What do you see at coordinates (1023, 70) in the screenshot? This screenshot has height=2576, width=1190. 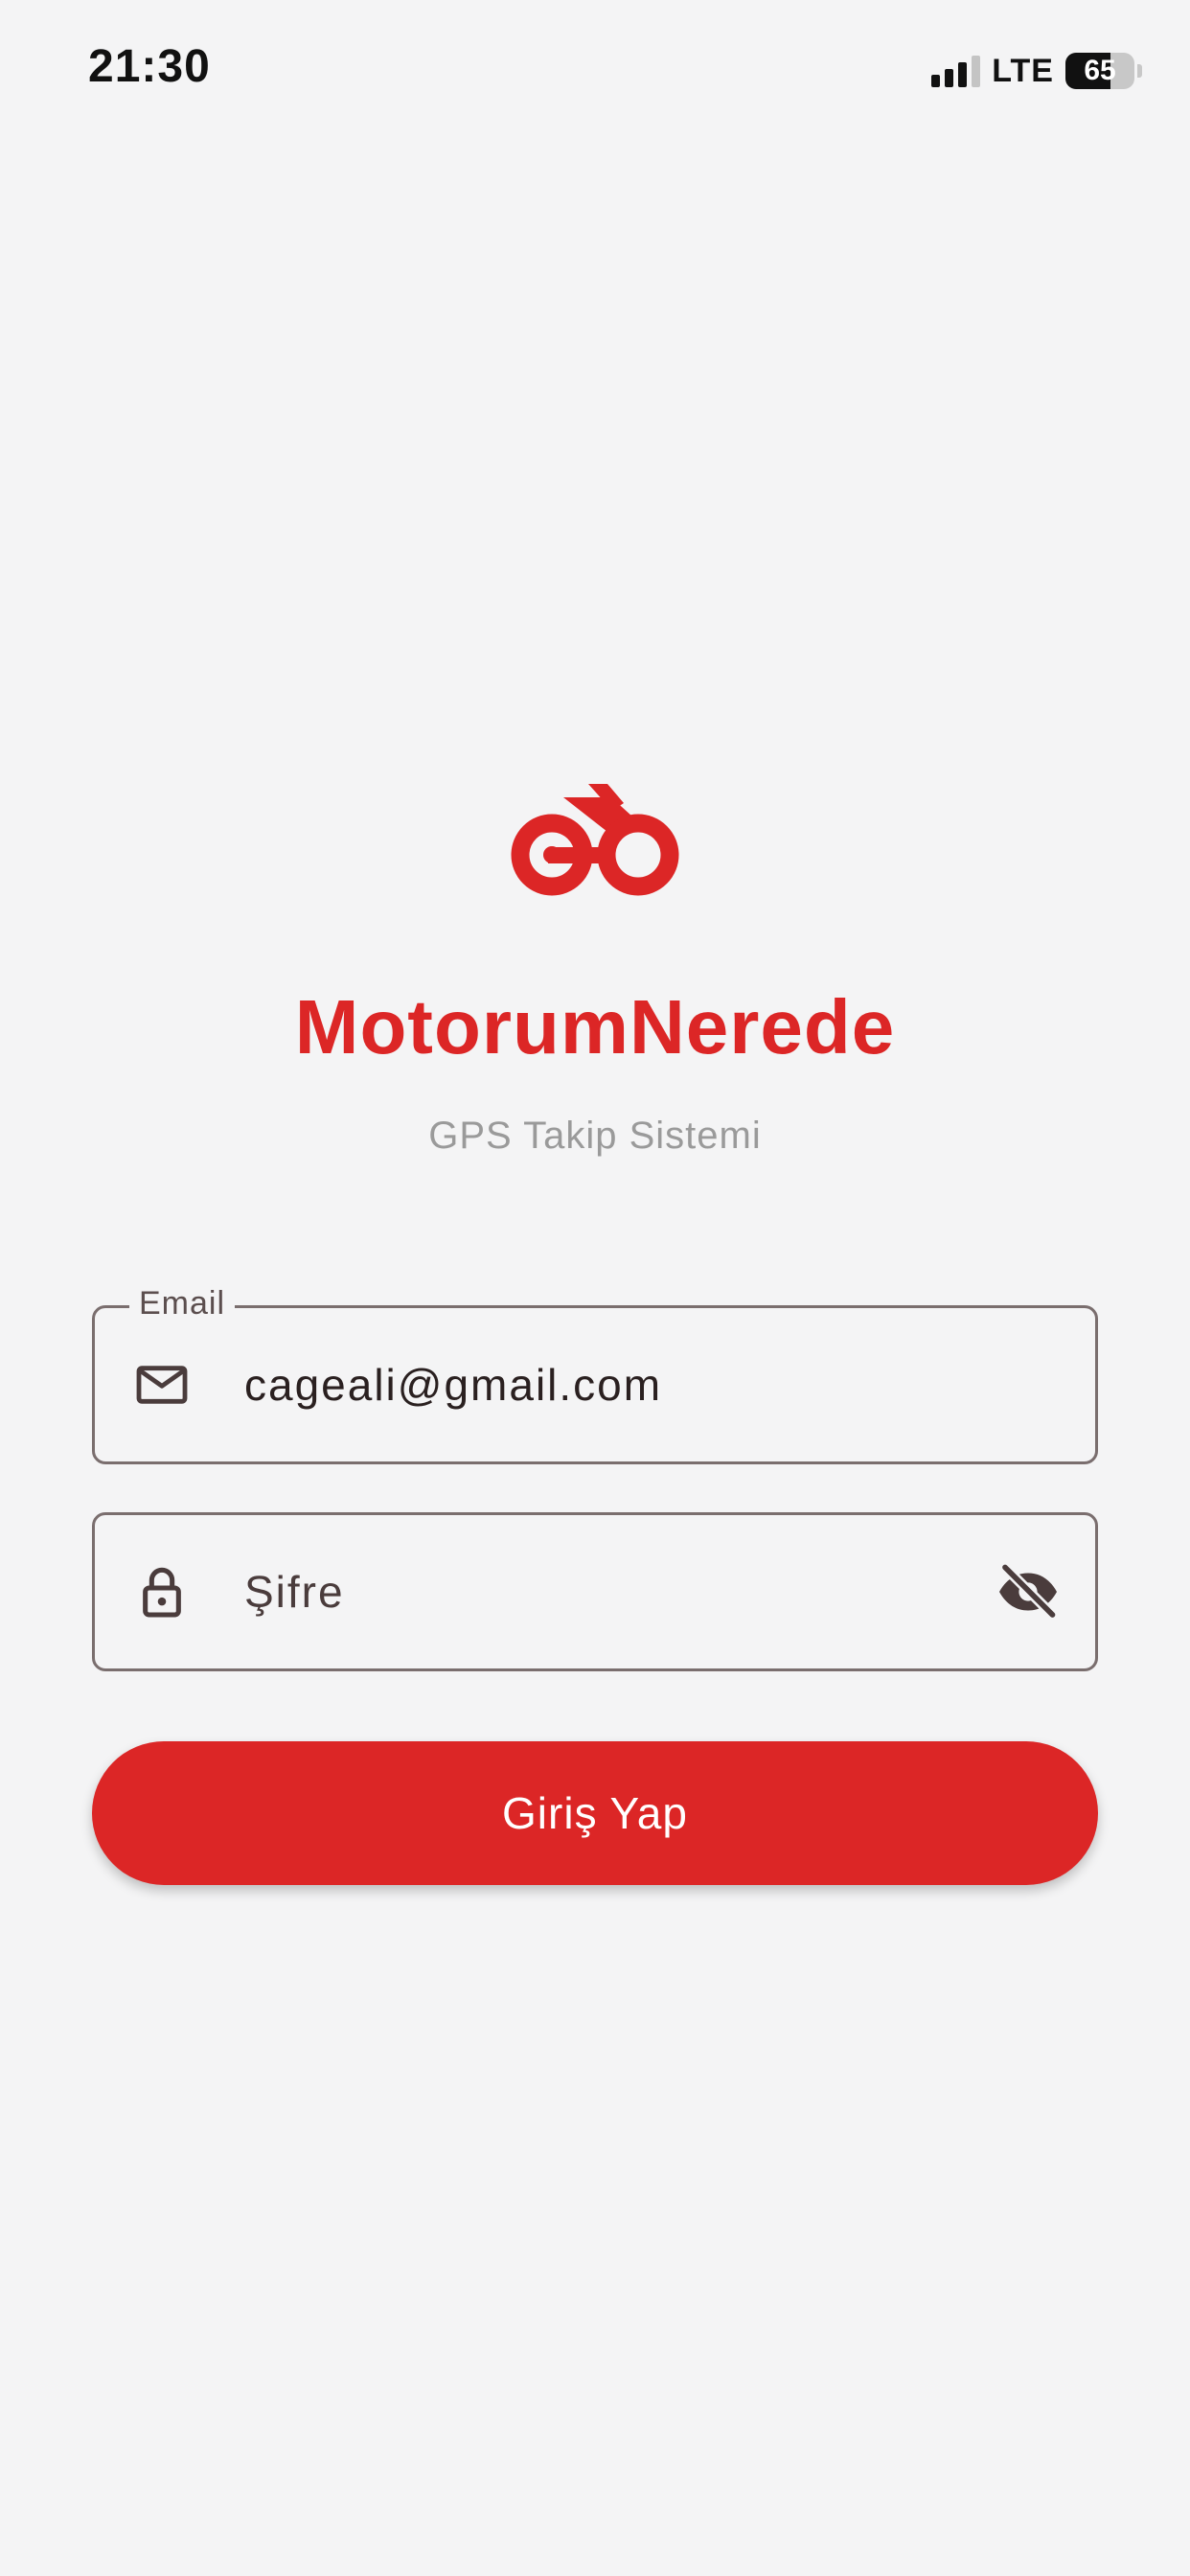 I see `network-type: LTE` at bounding box center [1023, 70].